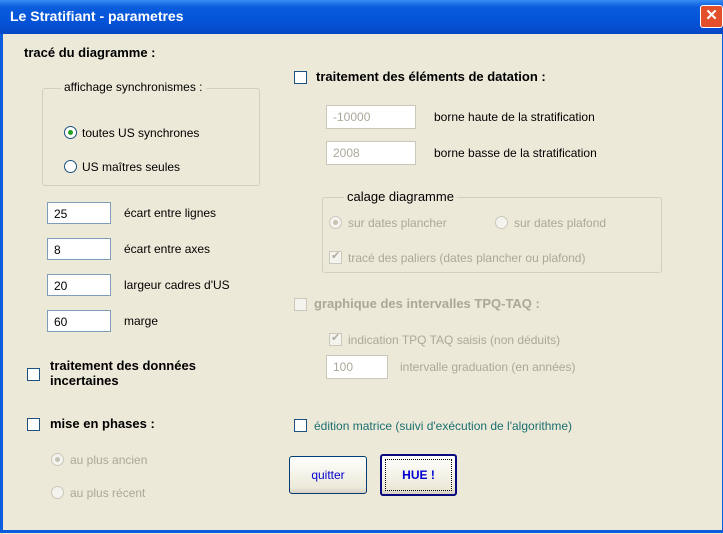 The height and width of the screenshot is (534, 723). Describe the element at coordinates (108, 460) in the screenshot. I see `phases-oldest-label: au plus ancien` at that location.